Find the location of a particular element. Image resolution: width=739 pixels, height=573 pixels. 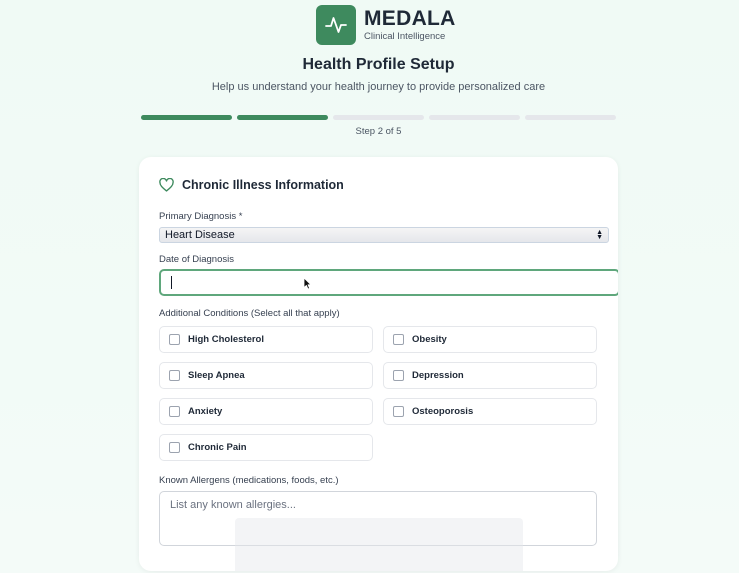

brand-header: MEDALA Clinical Intelligence is located at coordinates (386, 25).